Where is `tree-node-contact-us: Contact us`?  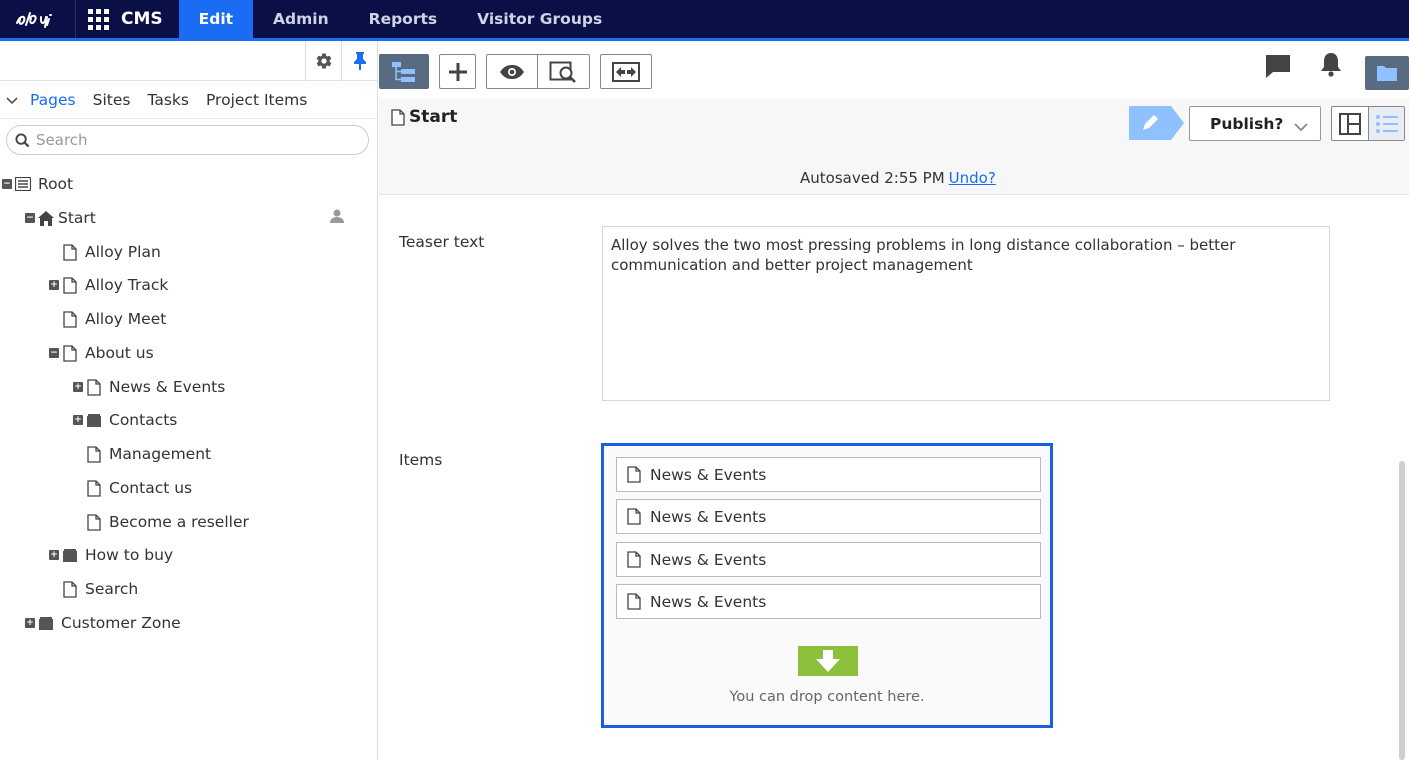 tree-node-contact-us: Contact us is located at coordinates (189, 488).